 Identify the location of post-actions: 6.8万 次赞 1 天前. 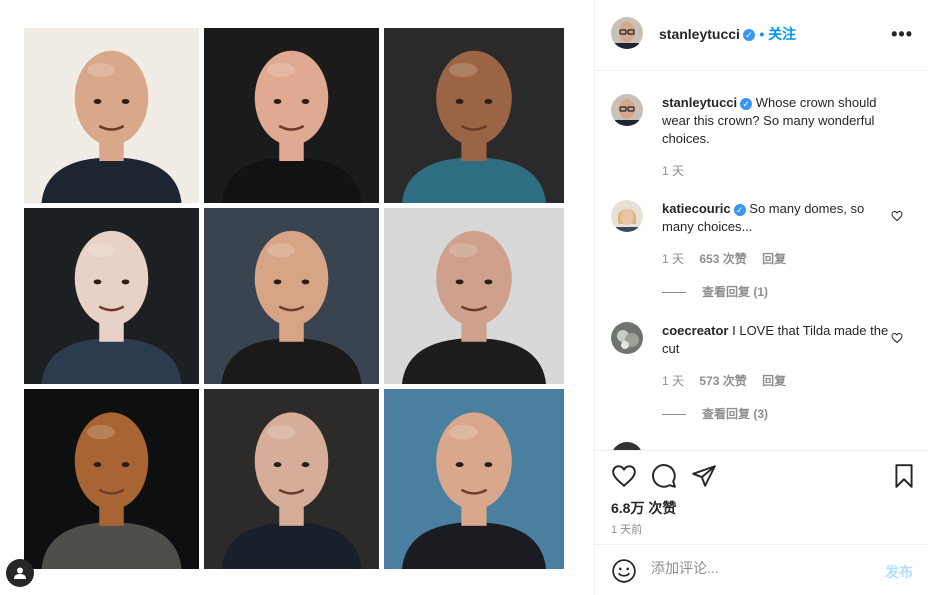
(761, 497).